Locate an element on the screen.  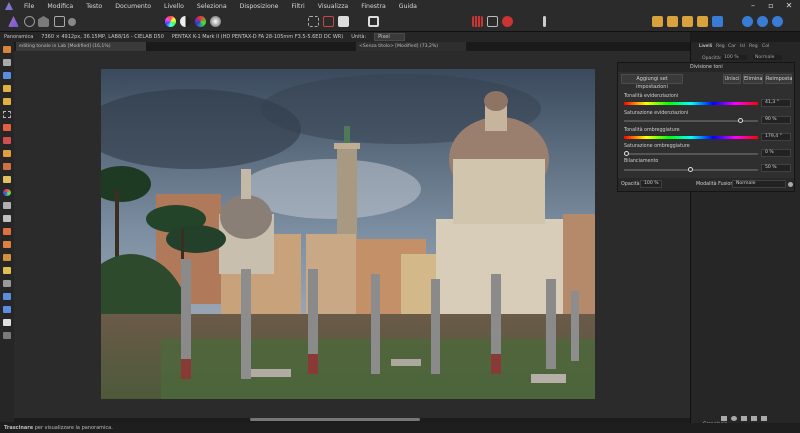
hsl-icon is located at coordinates (200, 21).